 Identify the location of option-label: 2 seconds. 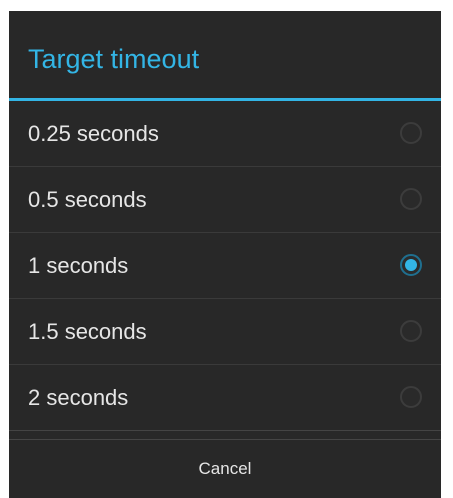
(78, 397).